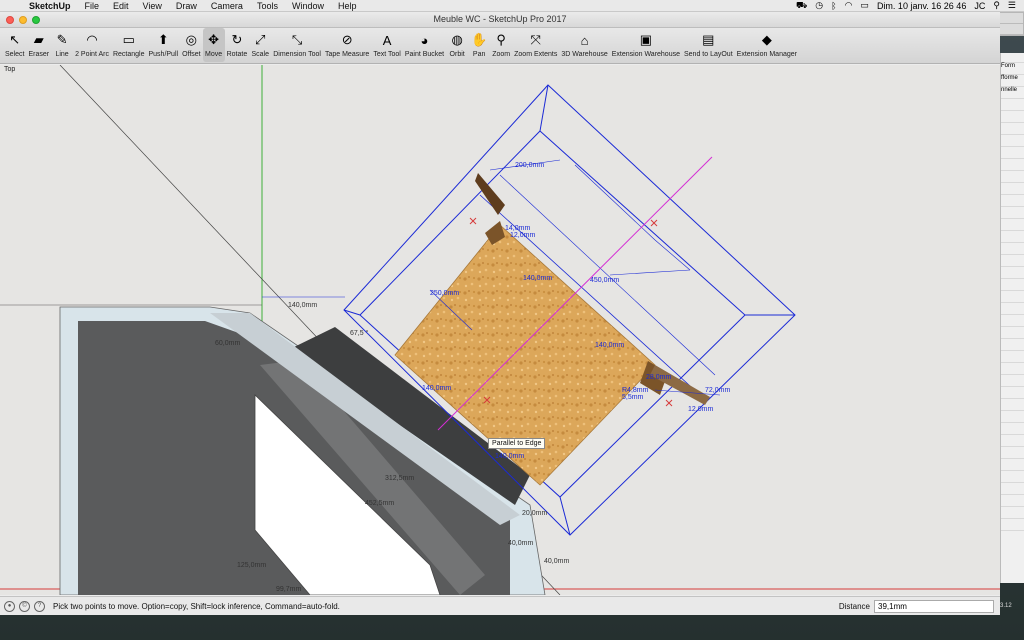  I want to click on credits-icon: ©, so click(24, 606).